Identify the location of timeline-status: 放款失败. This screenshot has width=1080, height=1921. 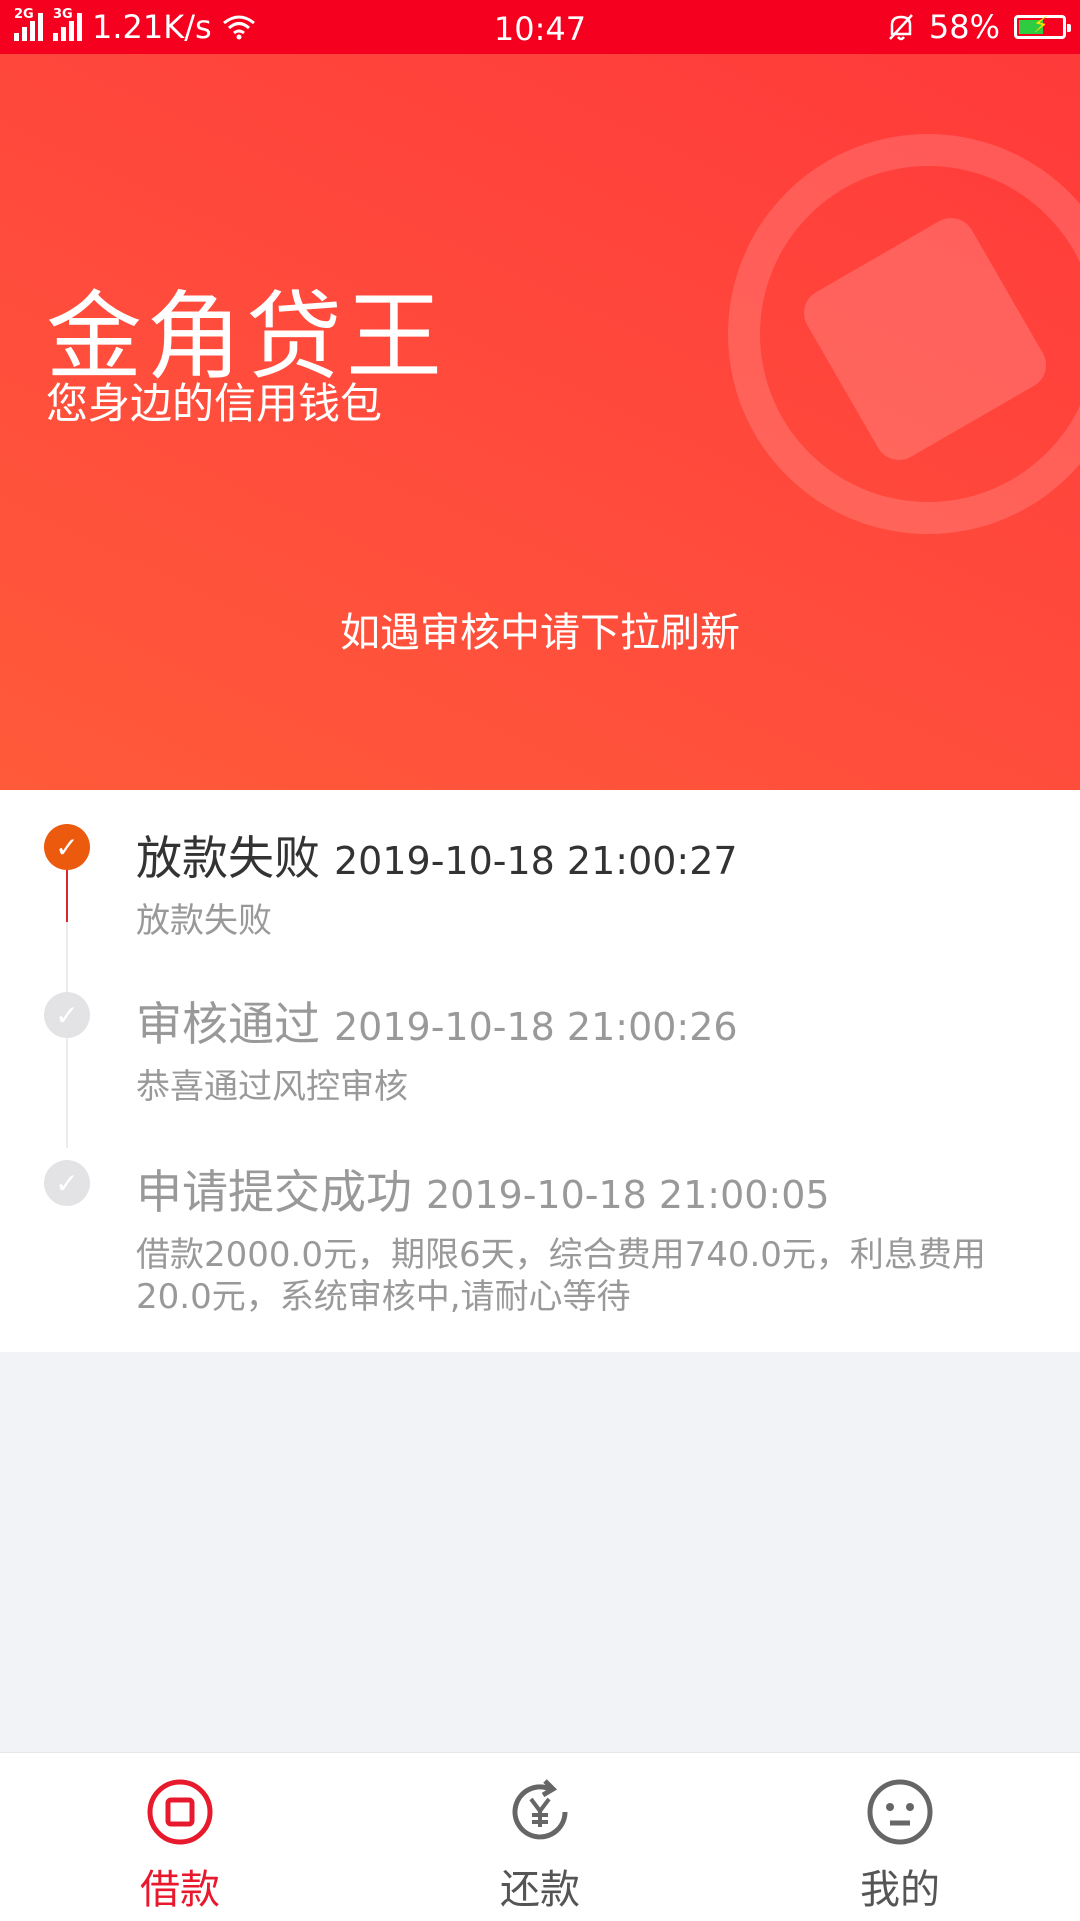
(228, 858).